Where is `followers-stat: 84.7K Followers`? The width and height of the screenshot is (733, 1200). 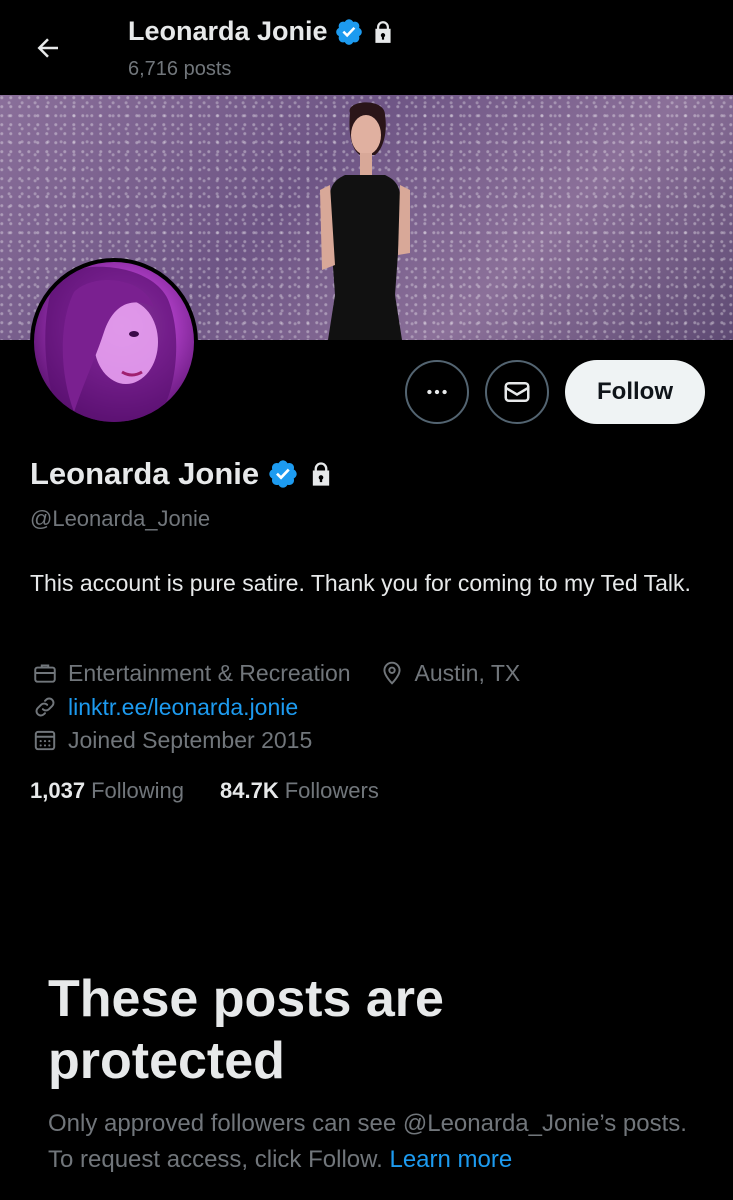
followers-stat: 84.7K Followers is located at coordinates (299, 791).